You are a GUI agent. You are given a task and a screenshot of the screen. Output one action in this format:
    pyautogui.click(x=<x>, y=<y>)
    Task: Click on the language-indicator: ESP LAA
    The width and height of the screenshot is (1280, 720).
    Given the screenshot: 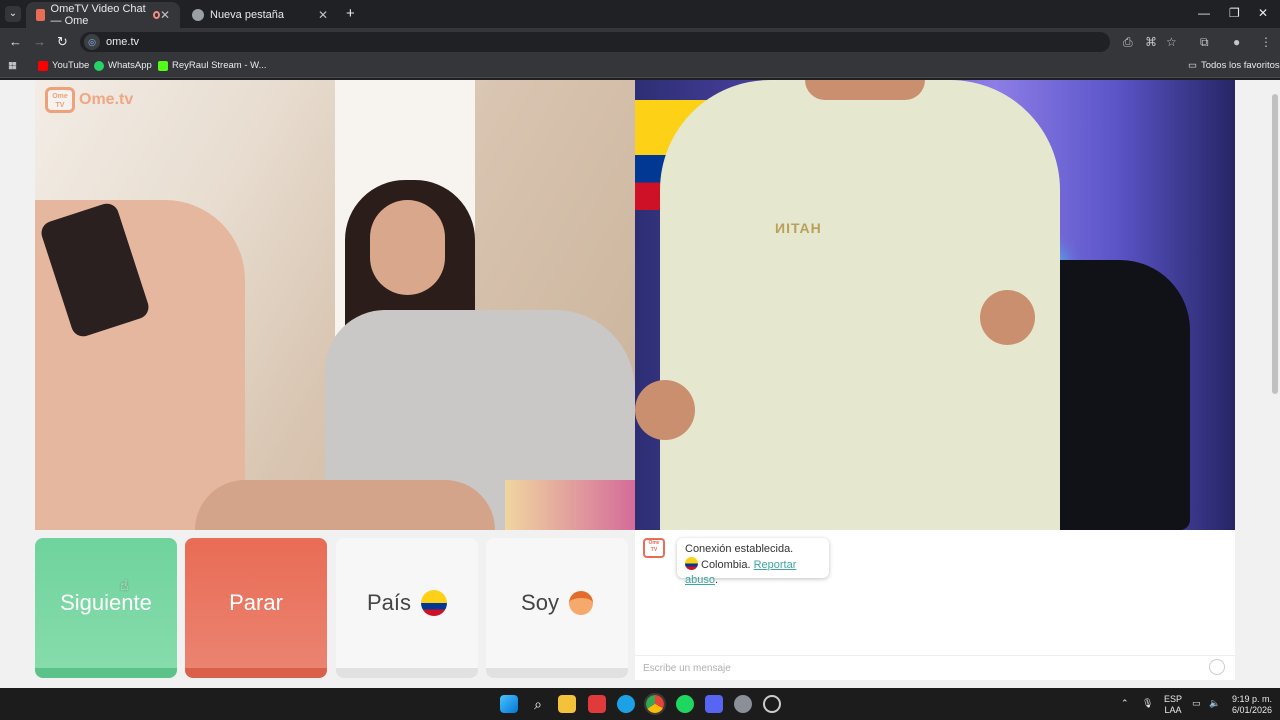 What is the action you would take?
    pyautogui.click(x=1173, y=705)
    